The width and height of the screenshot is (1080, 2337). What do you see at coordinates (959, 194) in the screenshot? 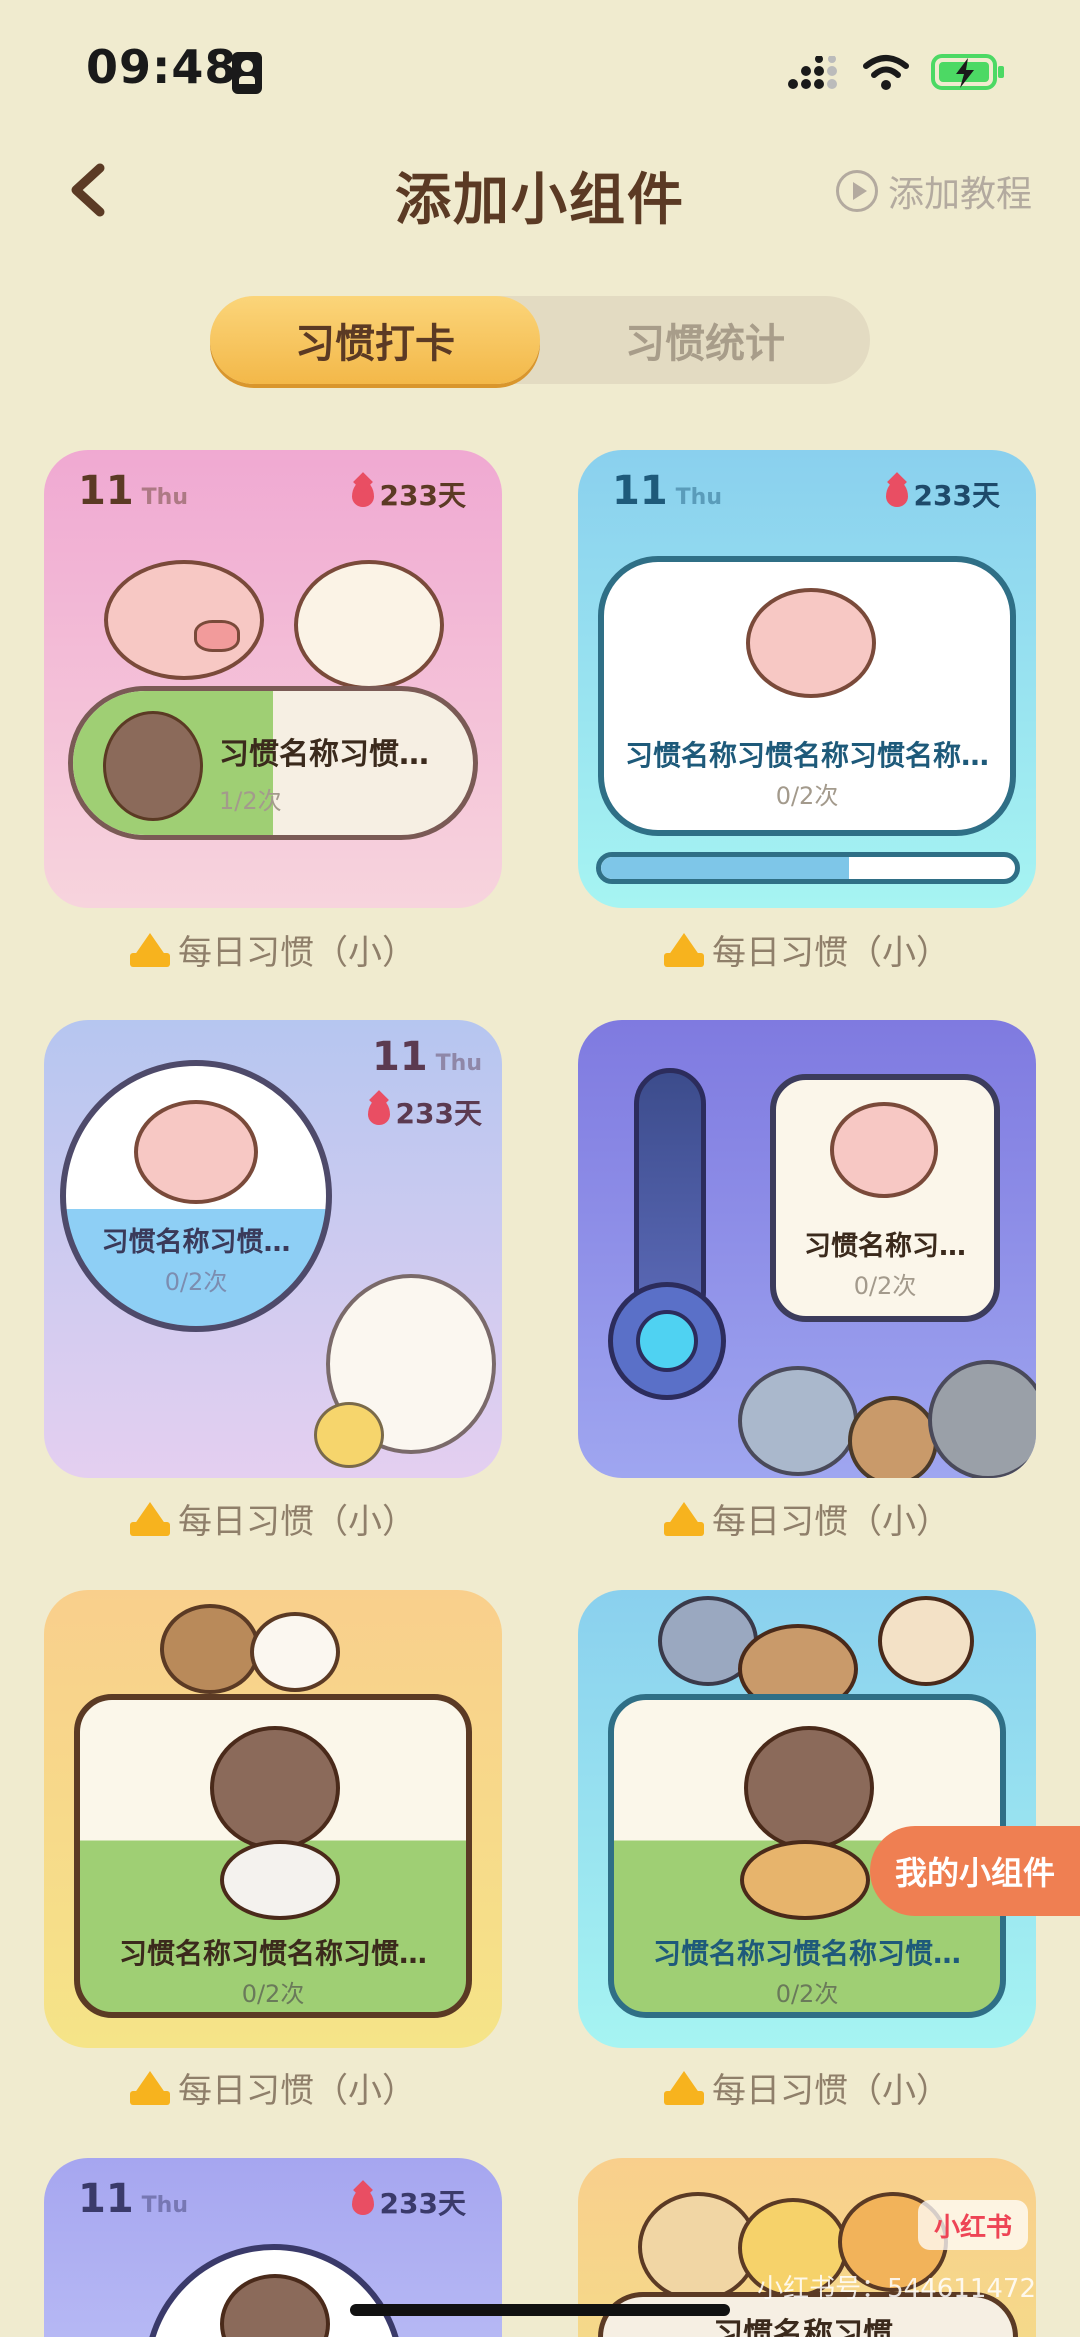
I see `tutorial-label: 添加教程` at bounding box center [959, 194].